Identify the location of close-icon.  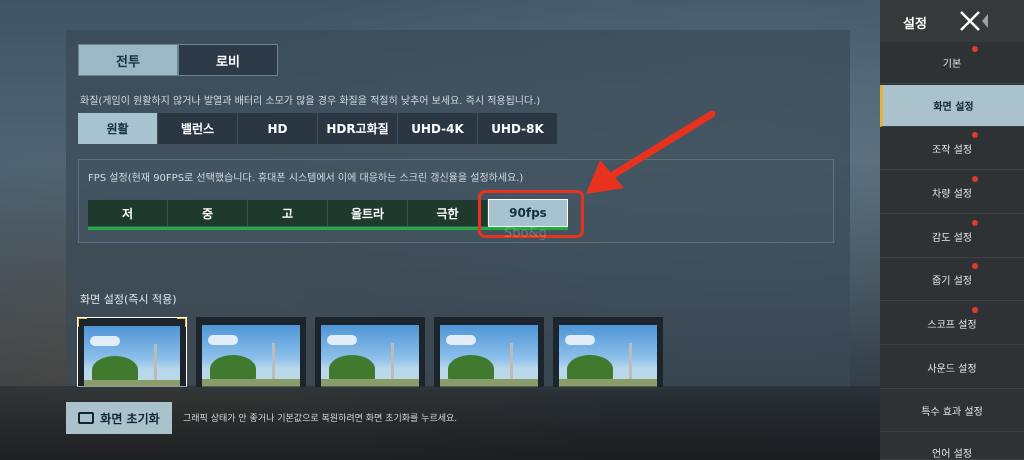
(974, 21).